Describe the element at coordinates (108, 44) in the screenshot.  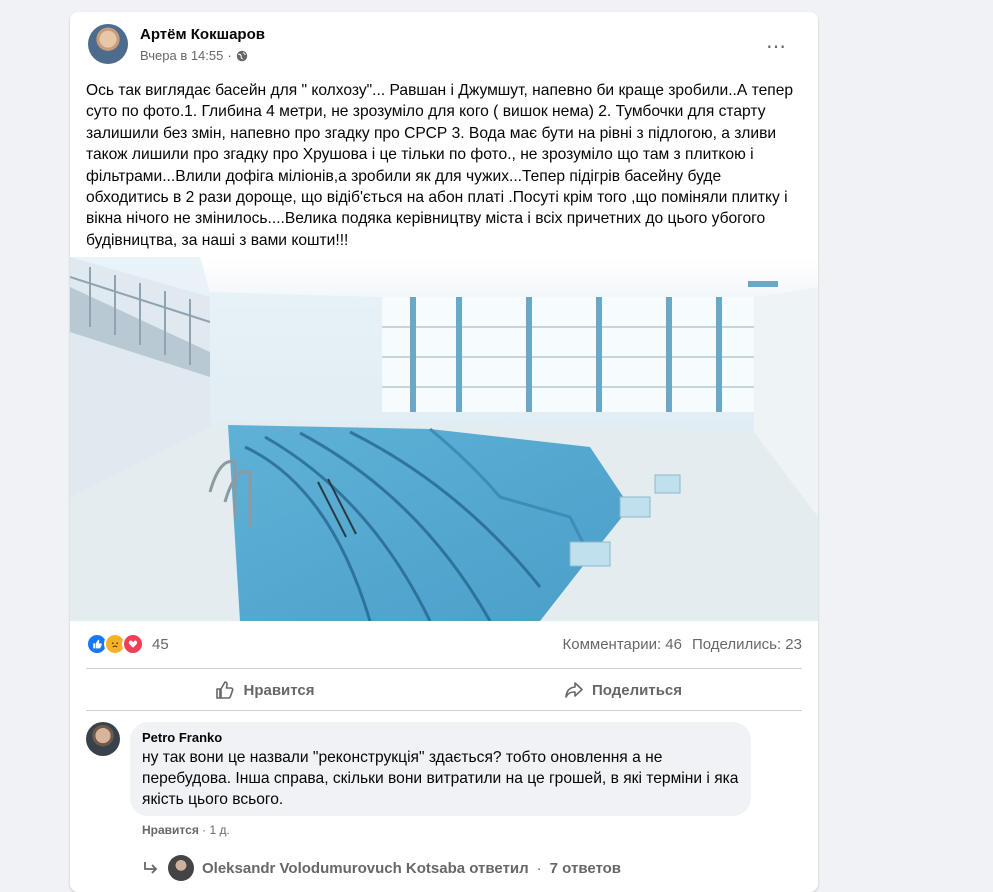
I see `author-avatar` at that location.